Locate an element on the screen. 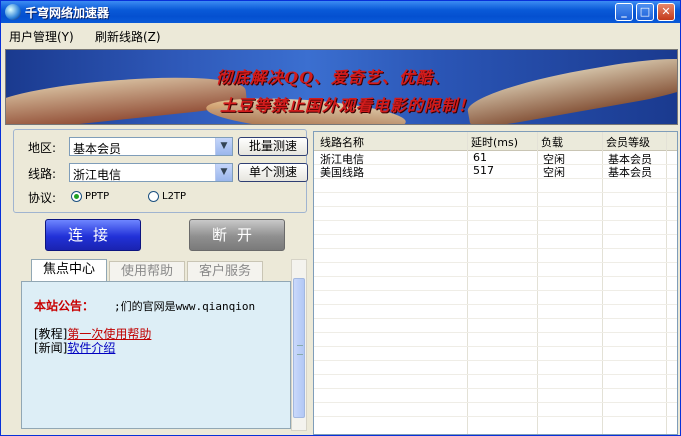 The height and width of the screenshot is (436, 681). announcement-label: 本站公告： is located at coordinates (64, 306).